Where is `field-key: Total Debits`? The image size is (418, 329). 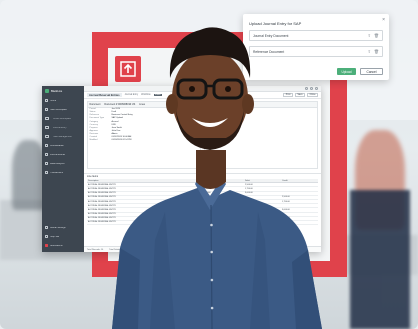
field-key: Total Debits is located at coordinates (212, 127).